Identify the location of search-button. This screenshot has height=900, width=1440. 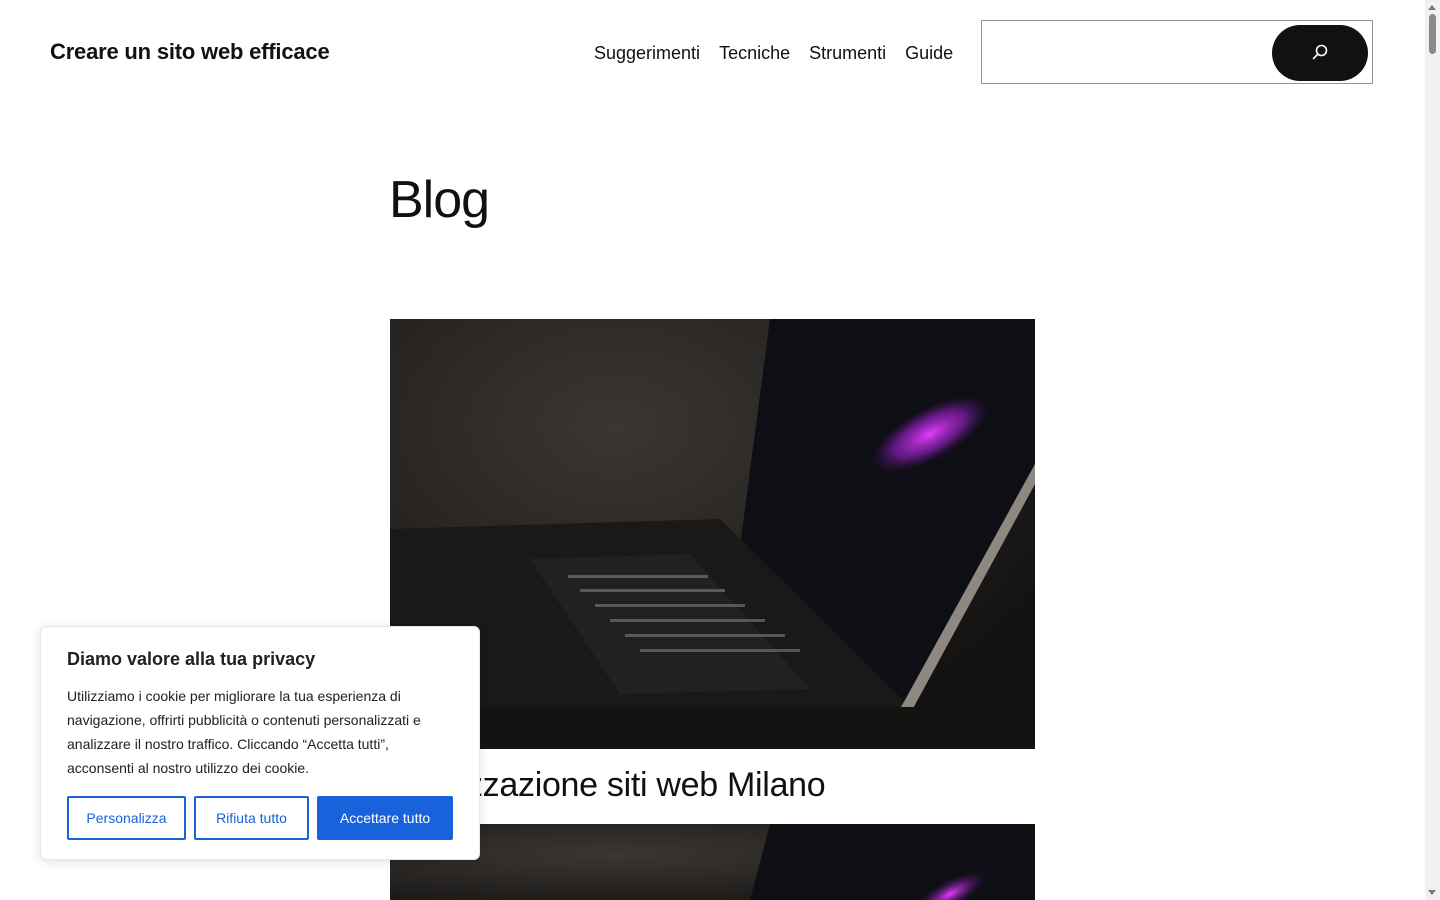
(1320, 53).